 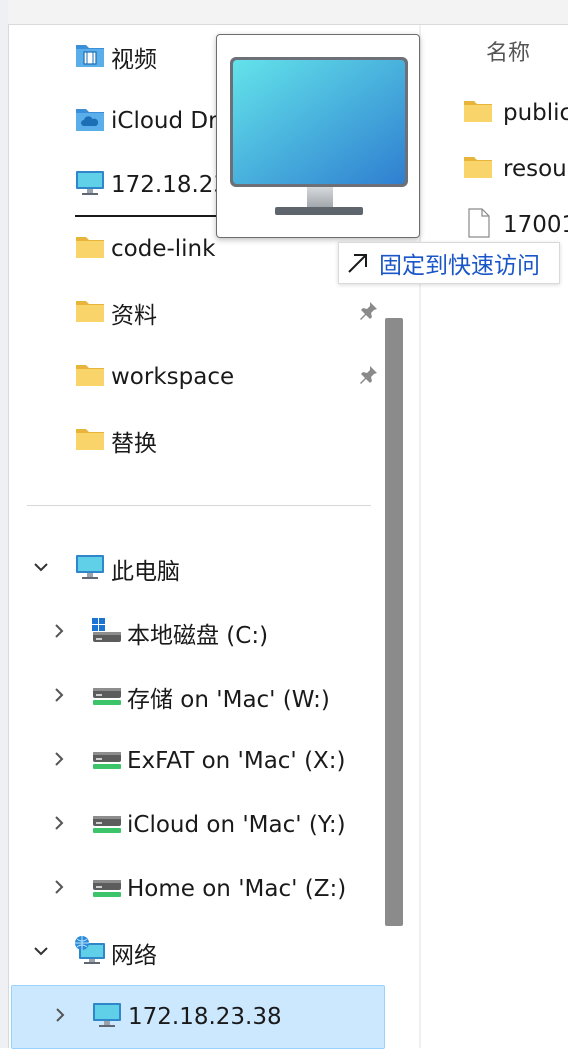 What do you see at coordinates (134, 444) in the screenshot?
I see `nav-item-label: 替换` at bounding box center [134, 444].